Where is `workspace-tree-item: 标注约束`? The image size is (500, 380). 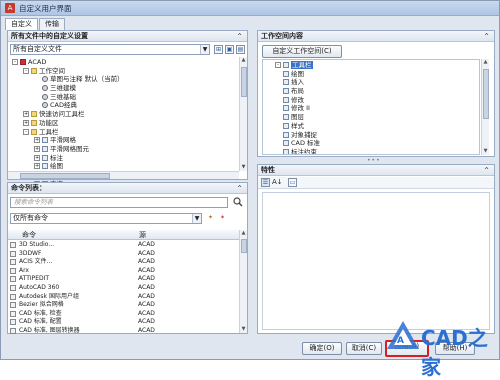
workspace-tree-item: 标注约束 is located at coordinates (375, 151).